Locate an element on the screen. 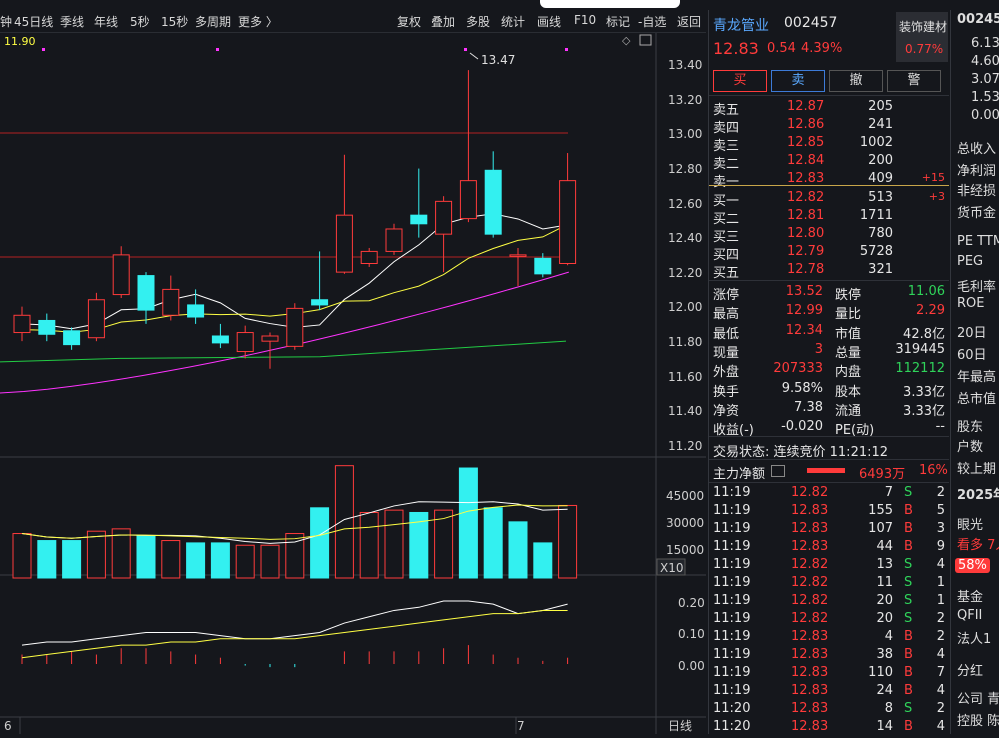 This screenshot has height=738, width=999. level-delta: +3 is located at coordinates (936, 196).